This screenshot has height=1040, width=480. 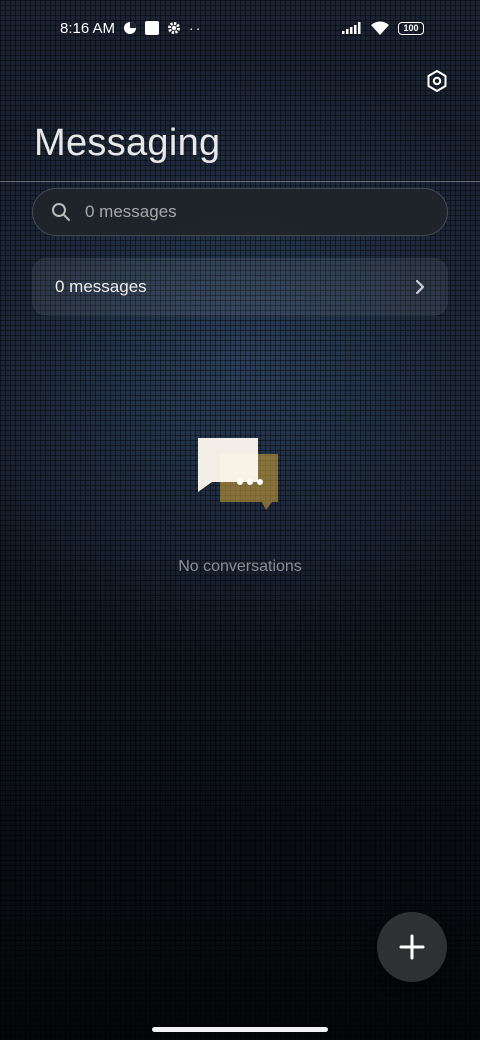 I want to click on new-conversation-button, so click(x=412, y=947).